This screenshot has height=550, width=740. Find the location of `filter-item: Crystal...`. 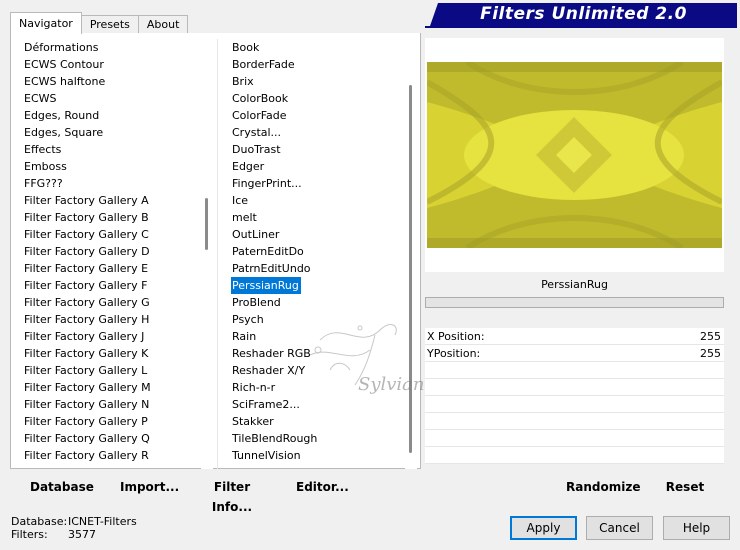

filter-item: Crystal... is located at coordinates (323, 132).